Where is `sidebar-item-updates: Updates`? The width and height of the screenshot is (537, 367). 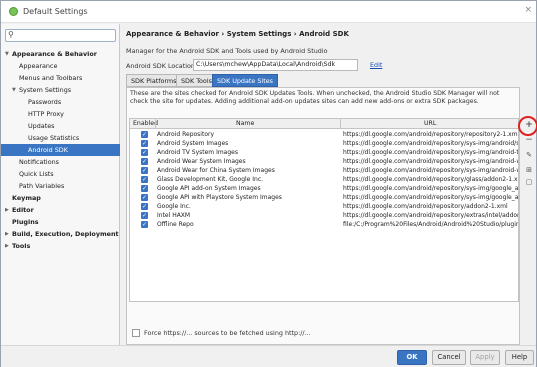 sidebar-item-updates: Updates is located at coordinates (60, 126).